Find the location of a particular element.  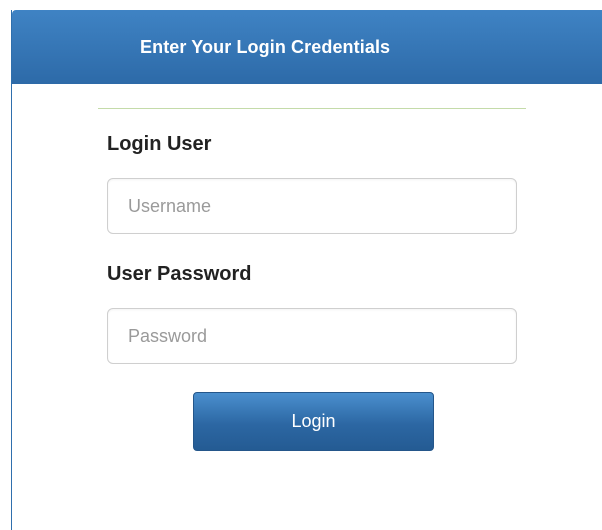

panel-header: Enter Your Login Credentials is located at coordinates (307, 47).